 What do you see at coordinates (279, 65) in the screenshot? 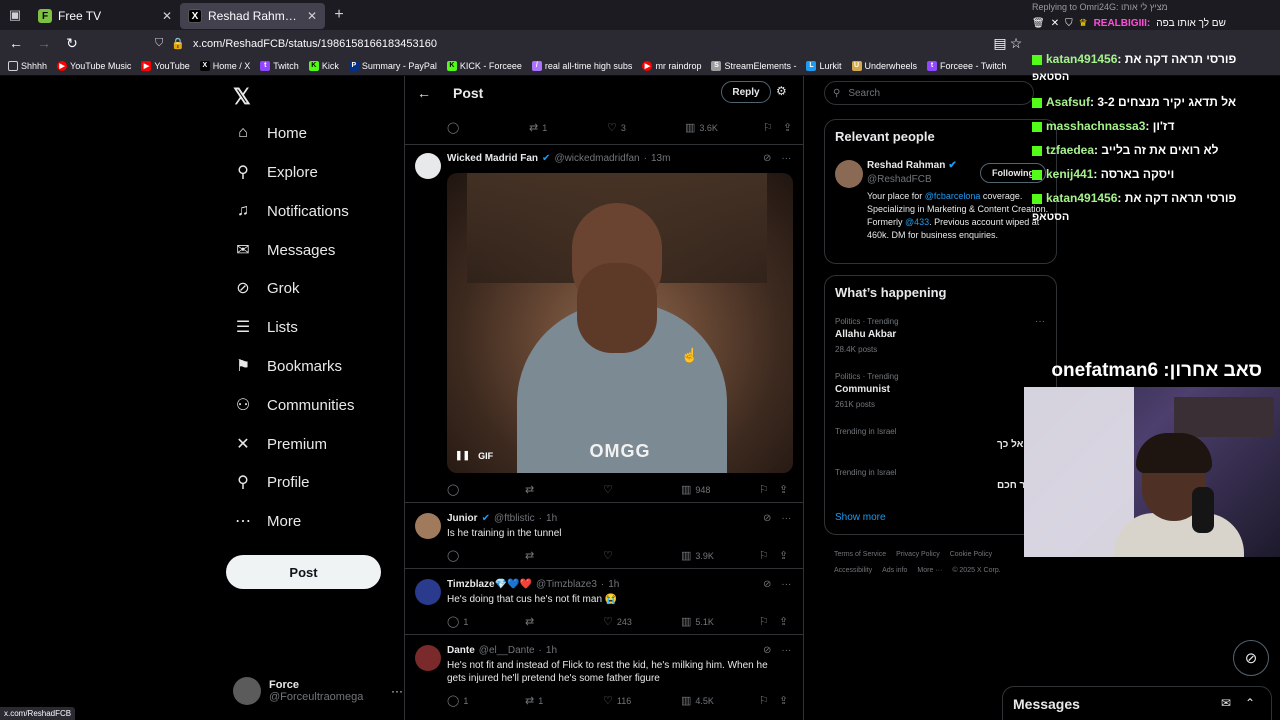
I see `bookmark-twitch: t Twitch` at bounding box center [279, 65].